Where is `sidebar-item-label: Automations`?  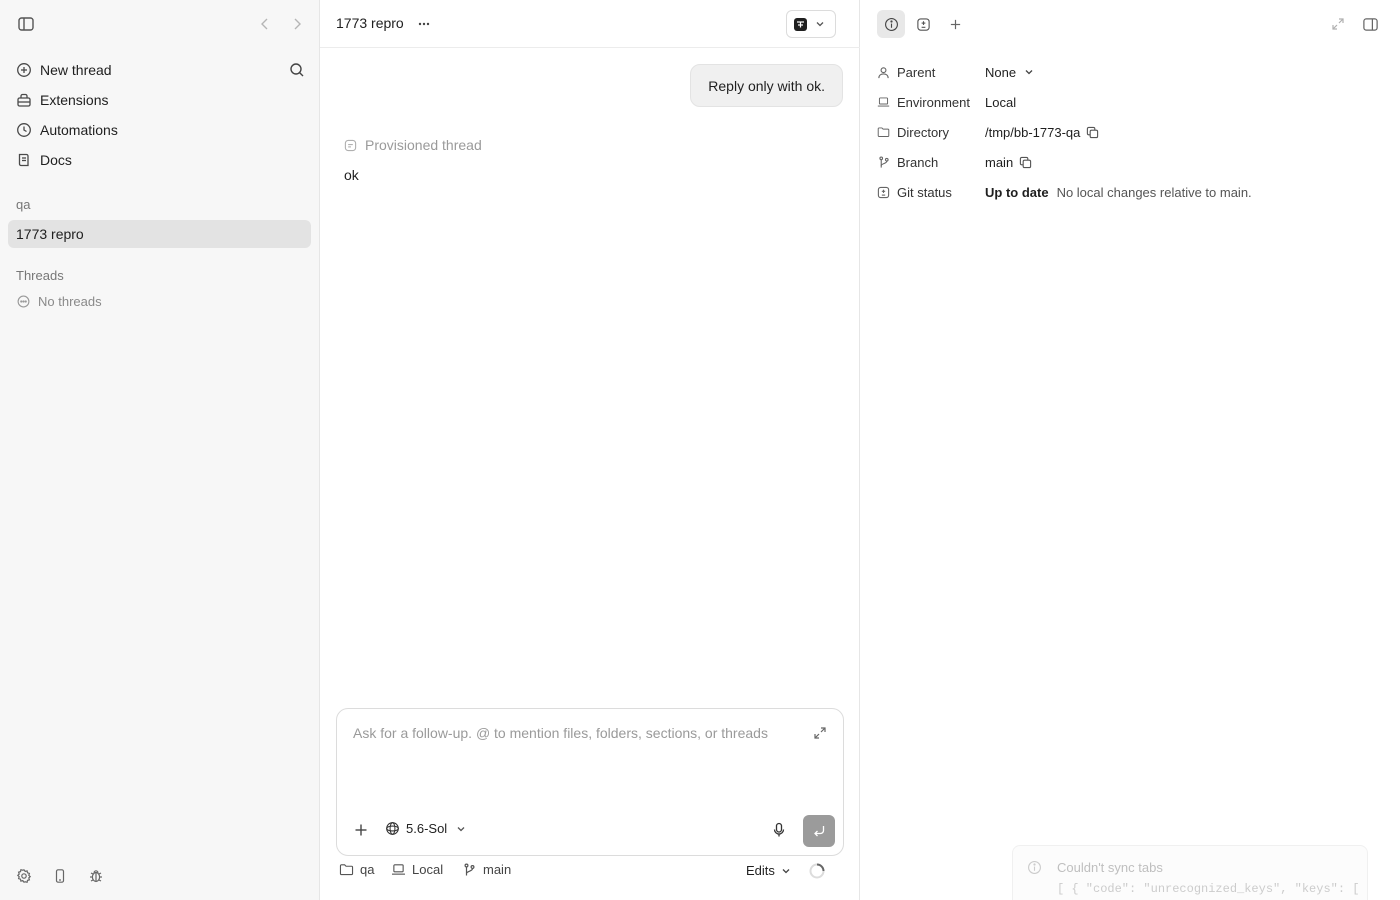 sidebar-item-label: Automations is located at coordinates (79, 130).